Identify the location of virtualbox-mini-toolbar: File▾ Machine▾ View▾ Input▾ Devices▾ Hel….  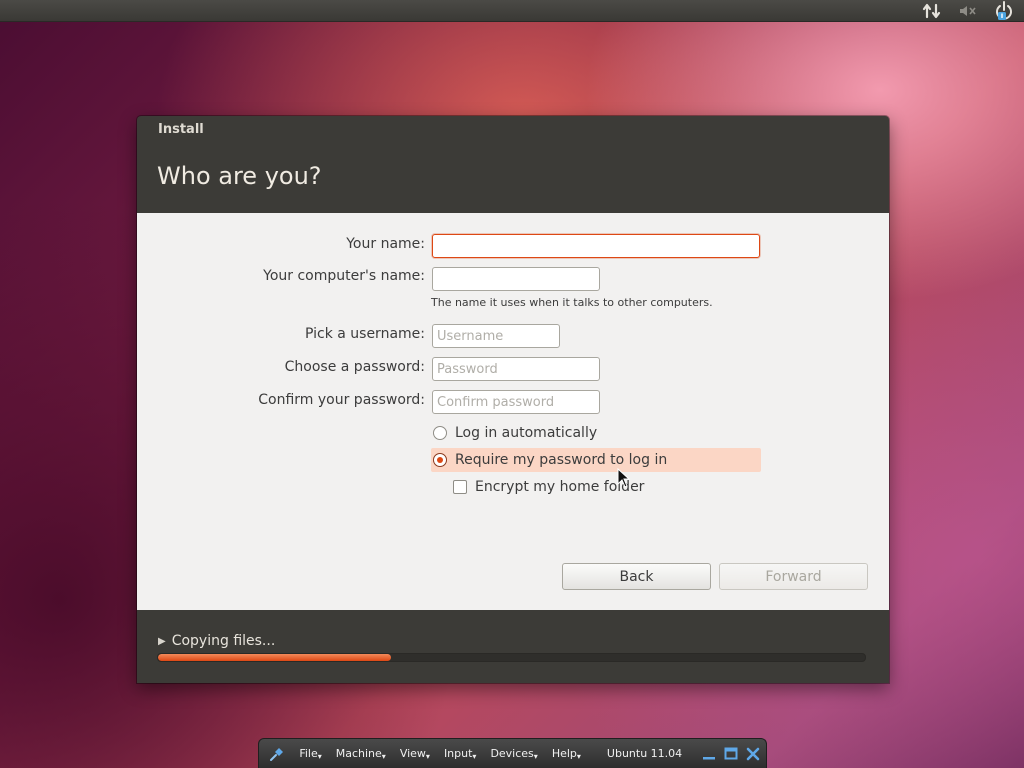
(512, 753).